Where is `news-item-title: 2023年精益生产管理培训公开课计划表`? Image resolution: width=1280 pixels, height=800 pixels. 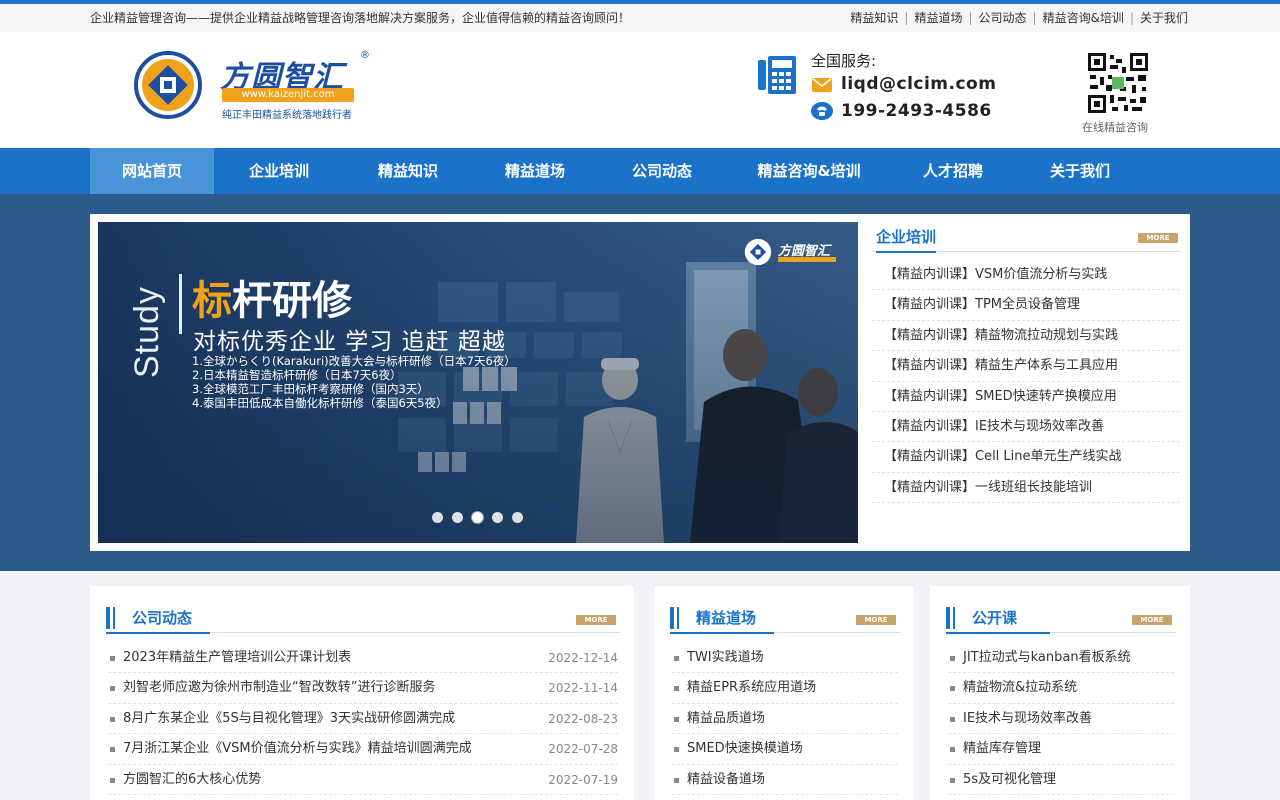
news-item-title: 2023年精益生产管理培训公开课计划表 is located at coordinates (237, 657).